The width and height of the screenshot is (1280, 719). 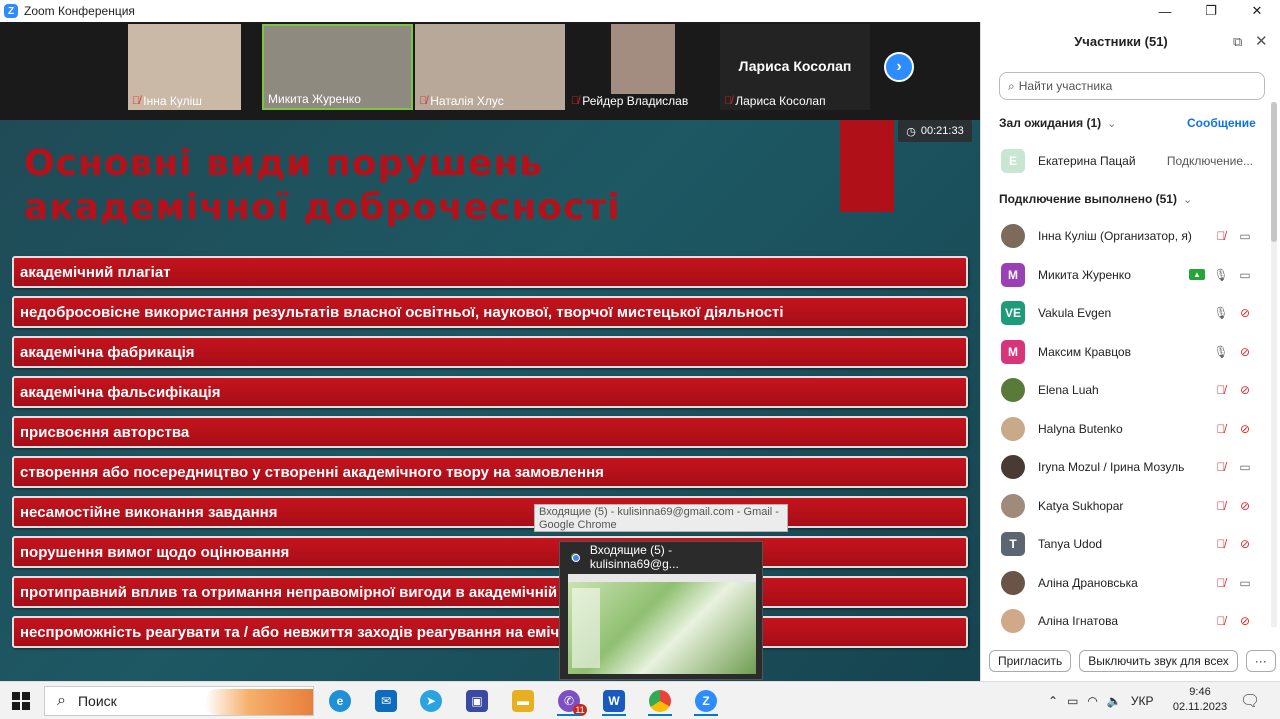 I want to click on close-button: ✕, so click(x=1257, y=11).